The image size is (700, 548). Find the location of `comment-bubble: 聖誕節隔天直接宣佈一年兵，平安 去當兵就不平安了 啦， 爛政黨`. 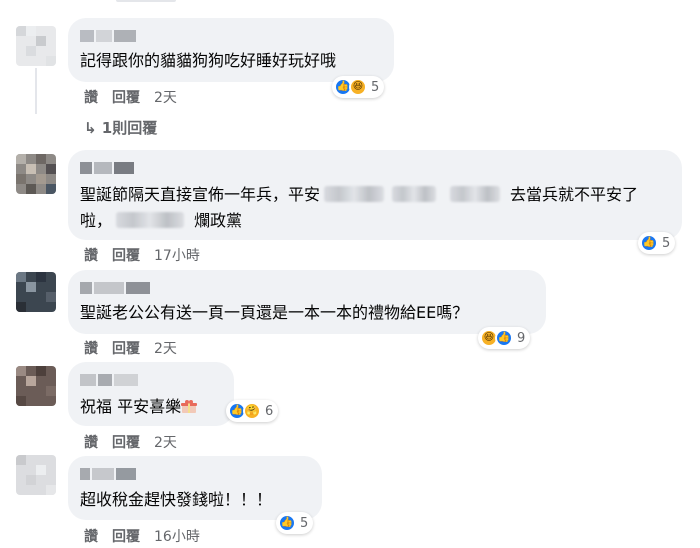

comment-bubble: 聖誕節隔天直接宣佈一年兵，平安 去當兵就不平安了 啦， 爛政黨 is located at coordinates (375, 195).